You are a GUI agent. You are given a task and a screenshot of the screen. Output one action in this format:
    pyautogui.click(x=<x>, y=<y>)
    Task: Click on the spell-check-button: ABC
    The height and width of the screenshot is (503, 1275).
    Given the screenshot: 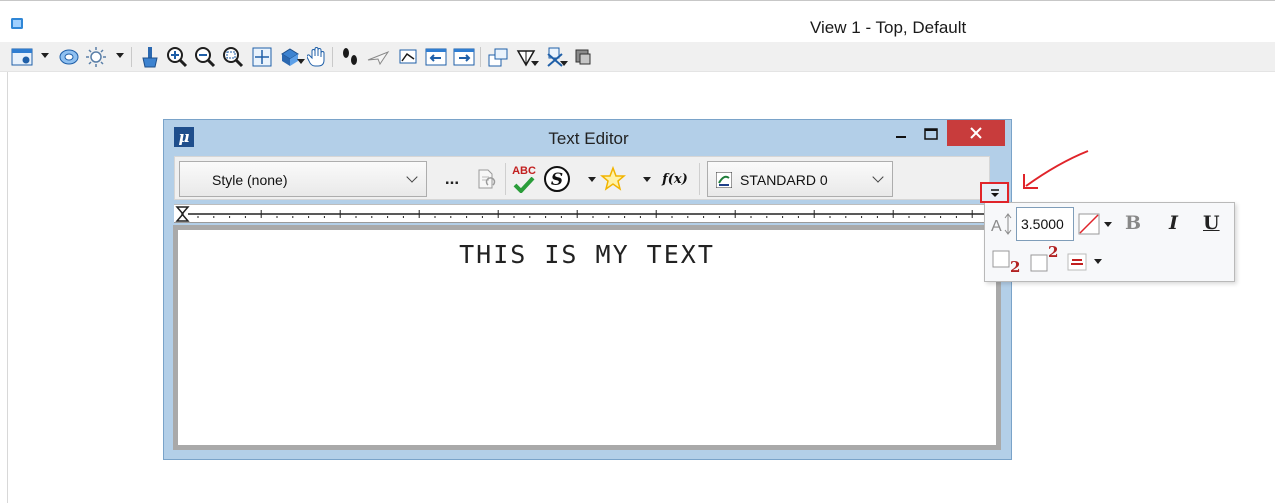 What is the action you would take?
    pyautogui.click(x=524, y=179)
    